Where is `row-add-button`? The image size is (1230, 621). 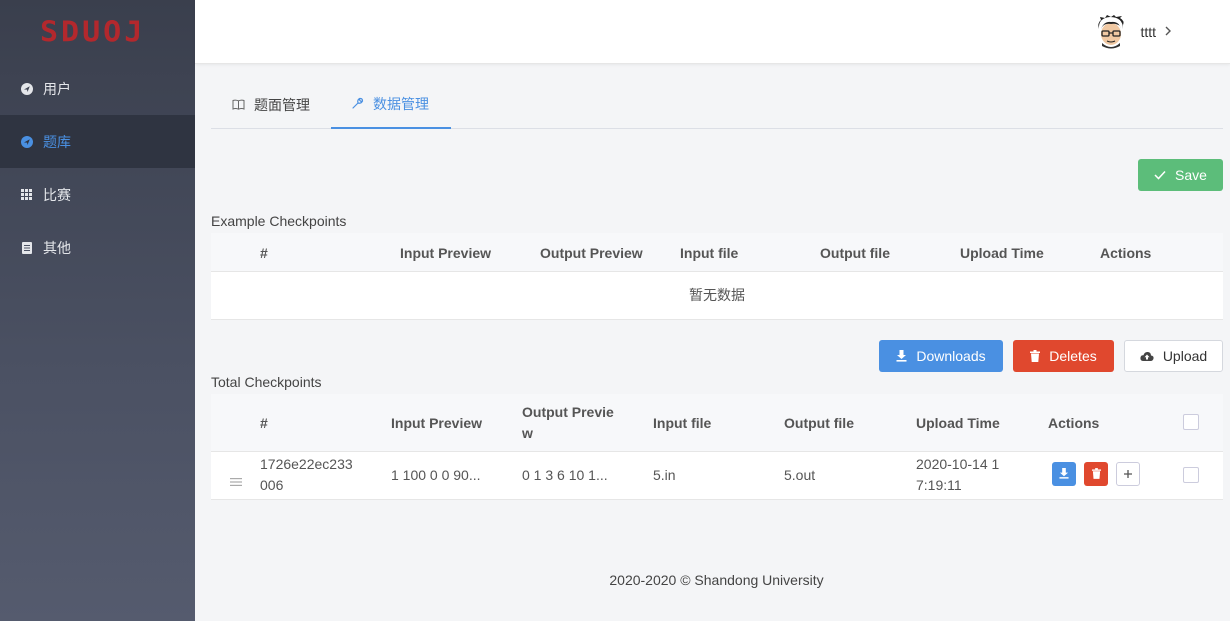 row-add-button is located at coordinates (1128, 474).